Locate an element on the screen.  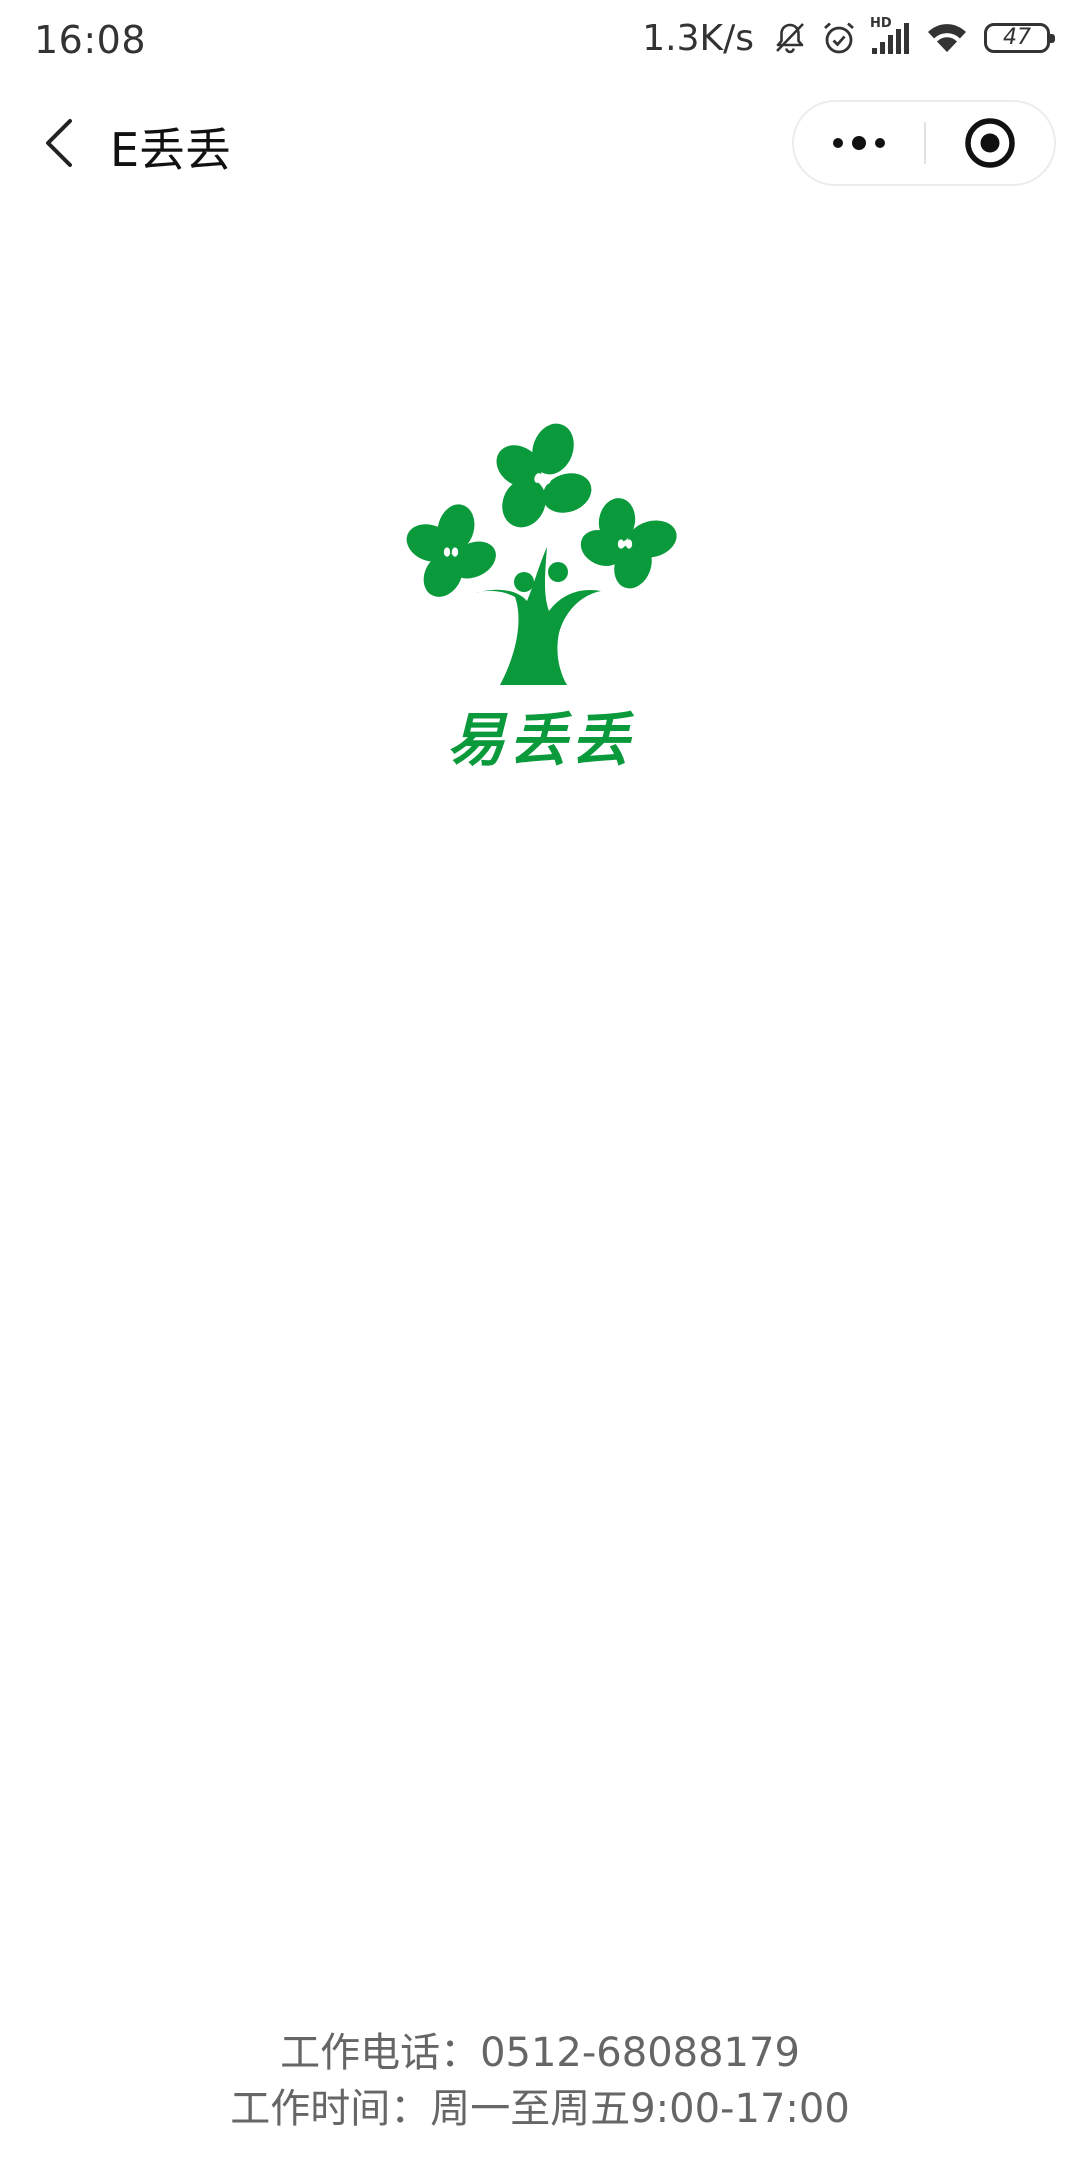
miniprogram-capsule is located at coordinates (924, 143).